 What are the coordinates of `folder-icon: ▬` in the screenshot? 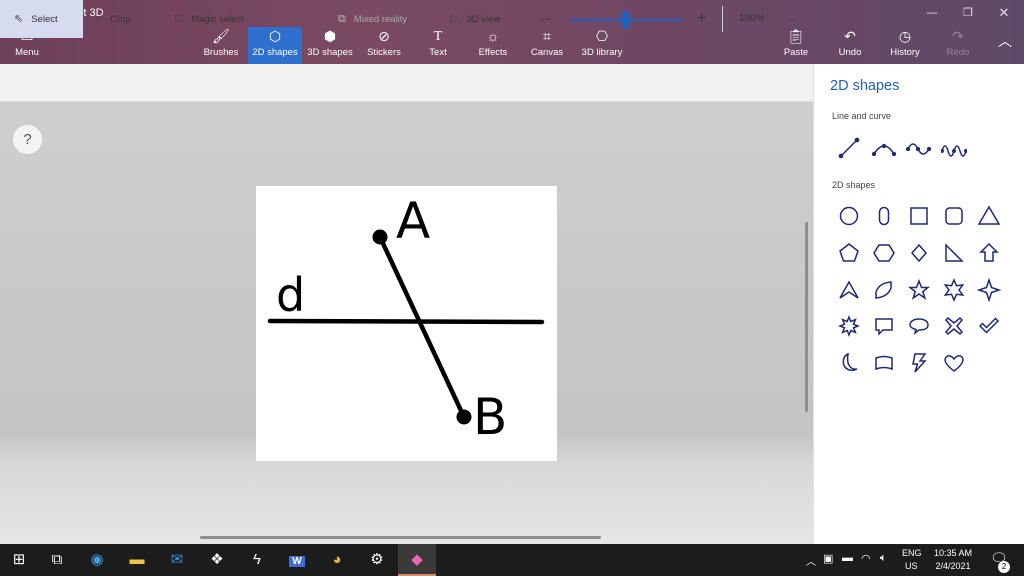 It's located at (137, 559).